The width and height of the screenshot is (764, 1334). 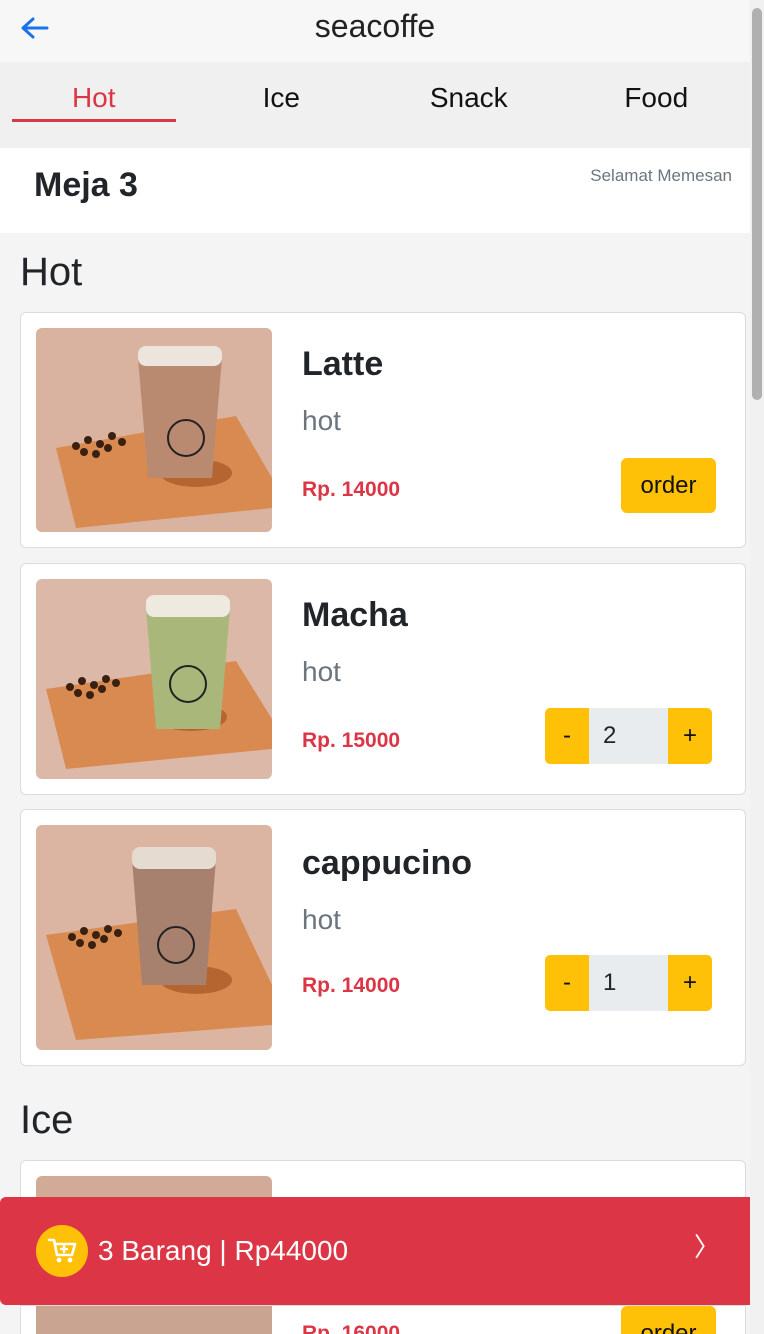 I want to click on top-bar: seacoffe, so click(x=375, y=31).